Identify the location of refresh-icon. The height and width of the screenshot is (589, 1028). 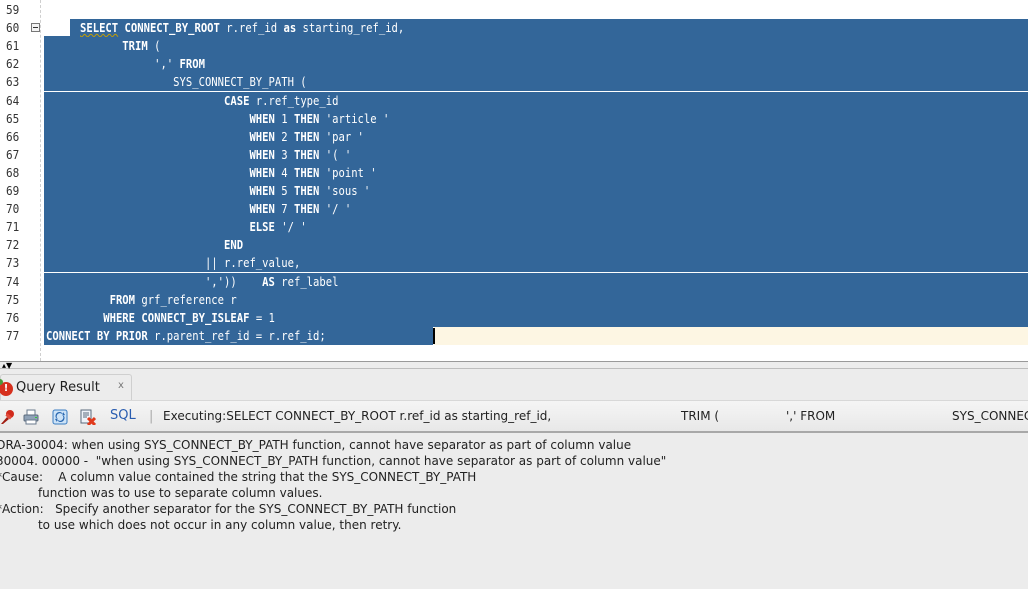
(60, 417).